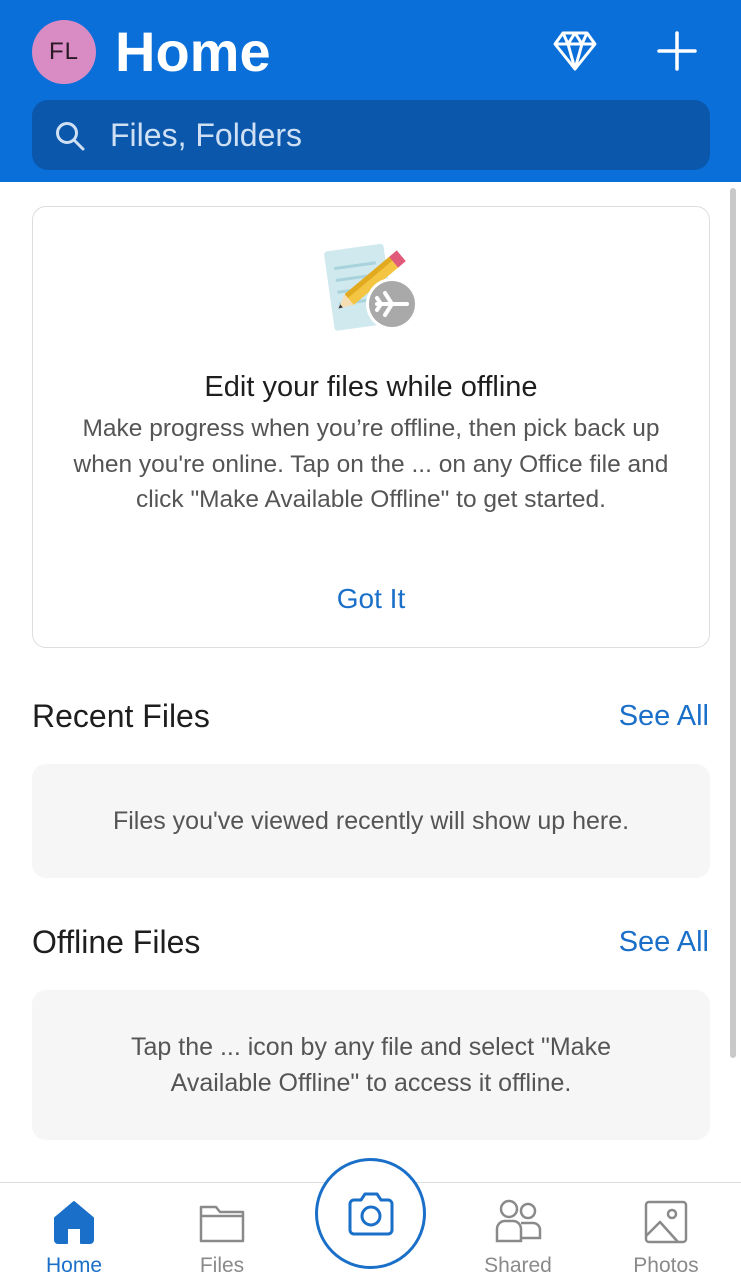 Image resolution: width=741 pixels, height=1281 pixels. What do you see at coordinates (222, 1224) in the screenshot?
I see `folder-icon` at bounding box center [222, 1224].